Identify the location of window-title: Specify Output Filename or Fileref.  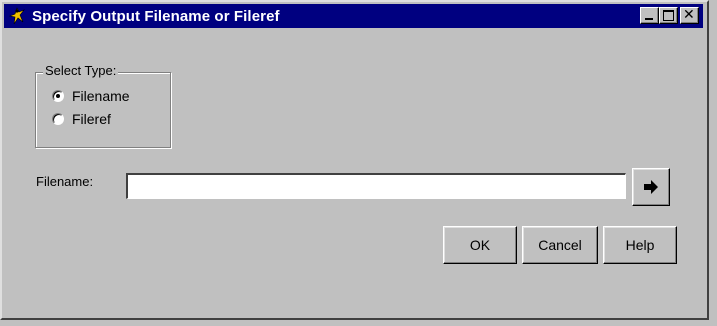
(156, 16).